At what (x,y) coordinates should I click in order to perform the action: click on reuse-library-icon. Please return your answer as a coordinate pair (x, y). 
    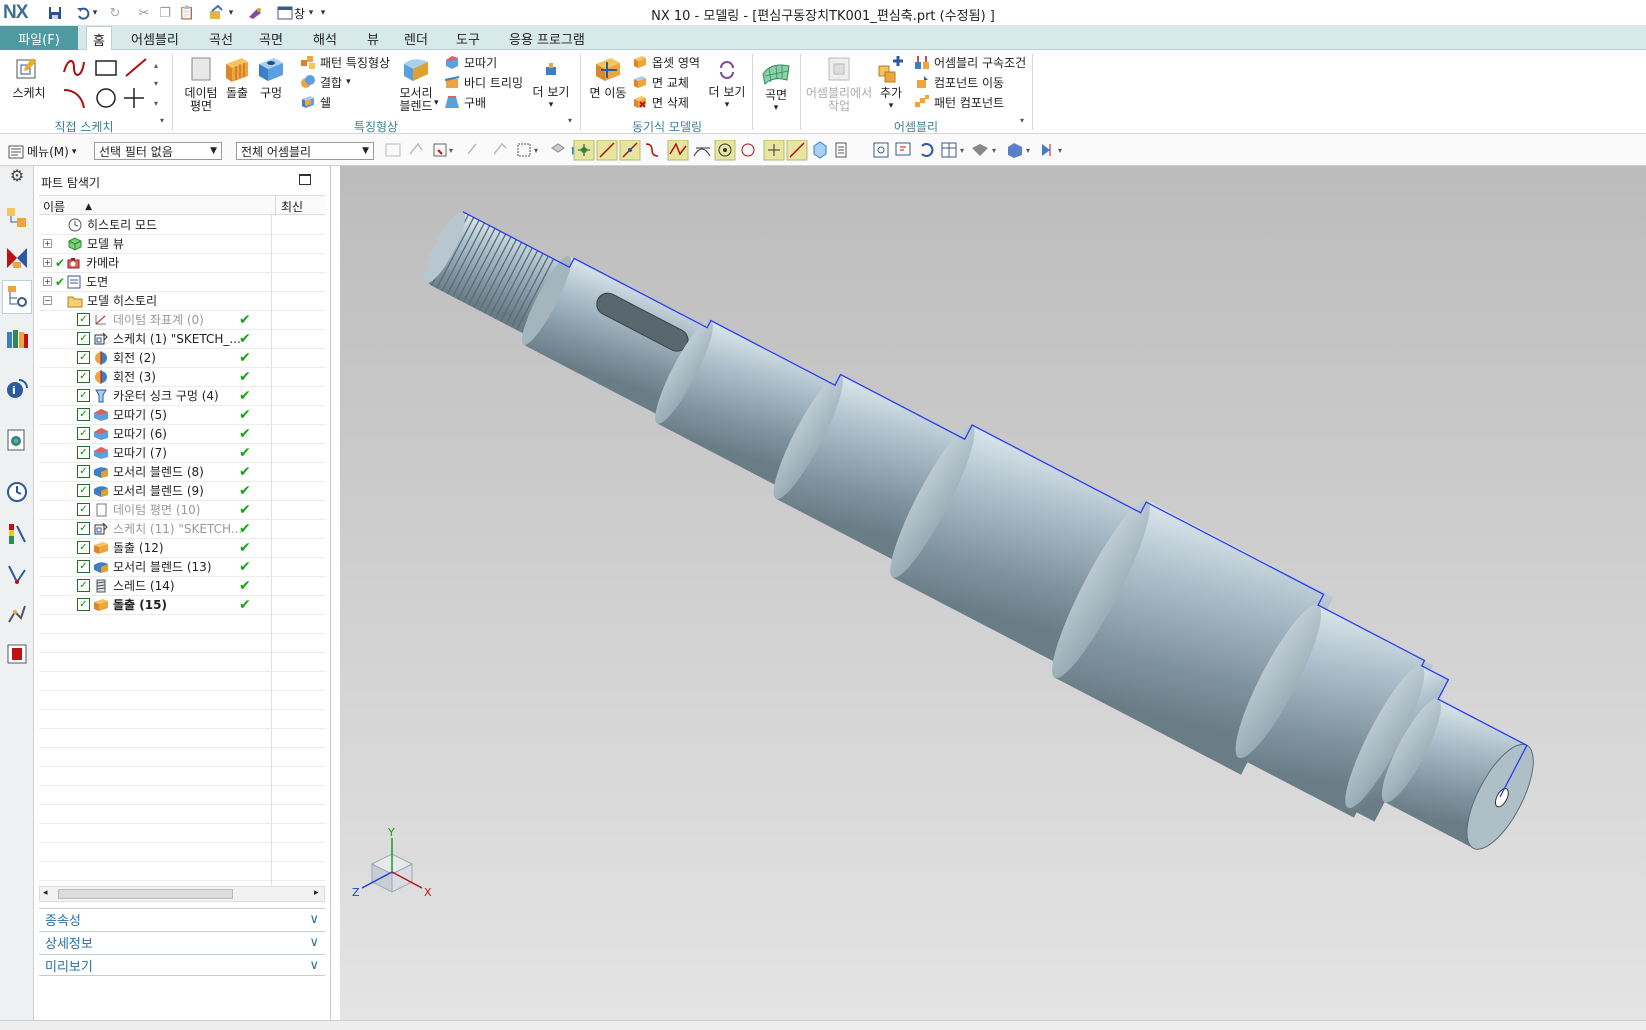
    Looking at the image, I should click on (17, 338).